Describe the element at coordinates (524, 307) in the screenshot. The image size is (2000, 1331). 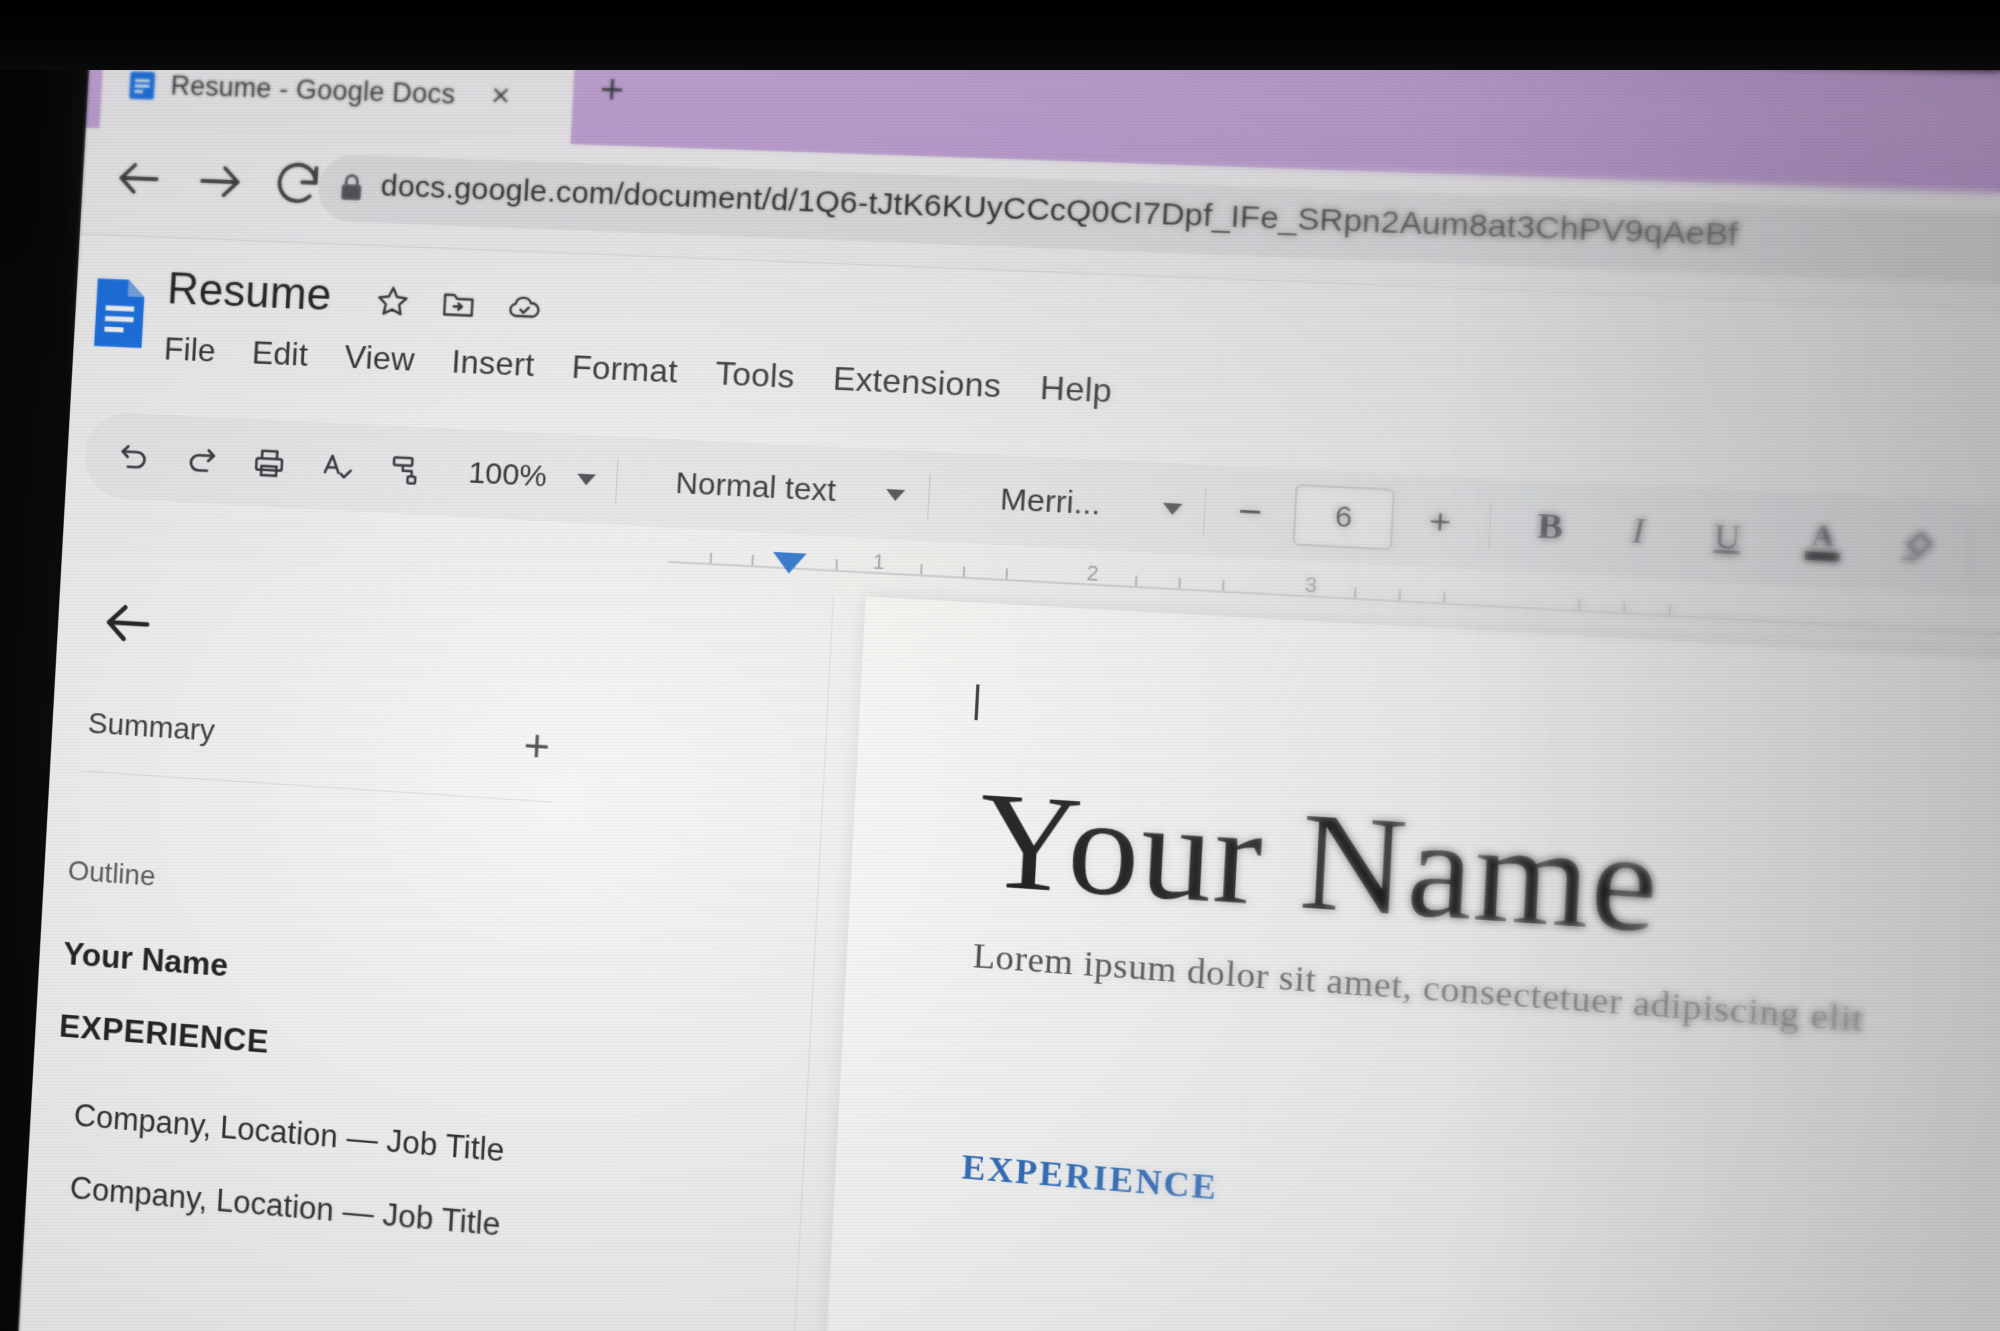
I see `saved-to-drive-icon` at that location.